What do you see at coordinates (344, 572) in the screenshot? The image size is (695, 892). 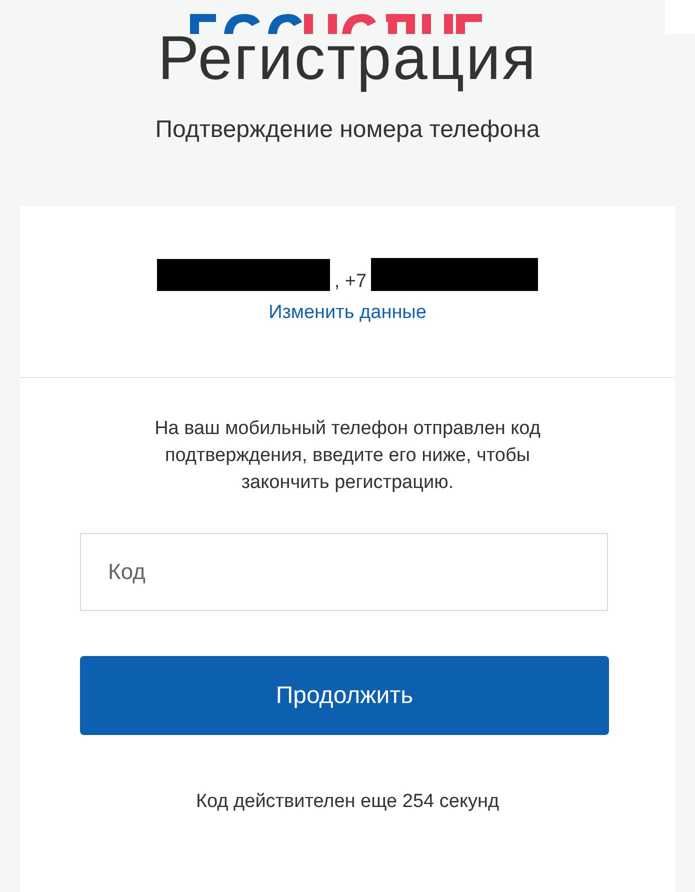 I see `code-input-field: Код` at bounding box center [344, 572].